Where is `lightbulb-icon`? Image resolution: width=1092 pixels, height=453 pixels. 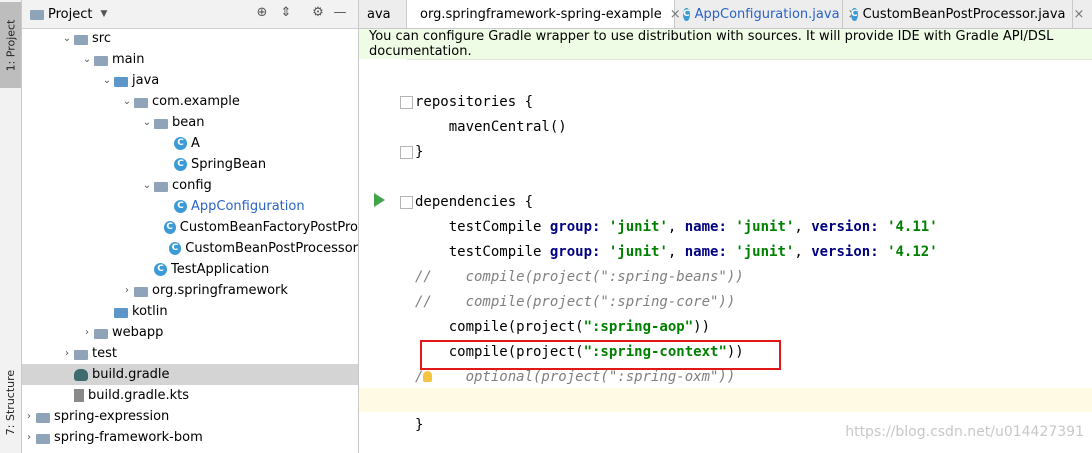
lightbulb-icon is located at coordinates (427, 376).